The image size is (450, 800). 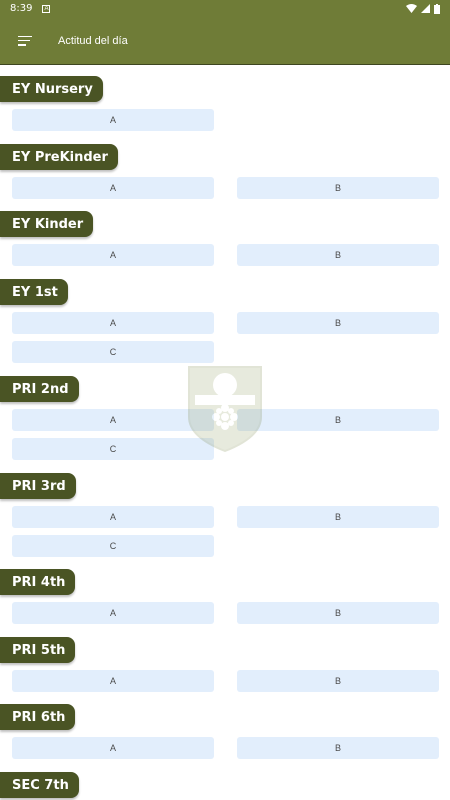 What do you see at coordinates (51, 89) in the screenshot?
I see `section-label: EY Nursery` at bounding box center [51, 89].